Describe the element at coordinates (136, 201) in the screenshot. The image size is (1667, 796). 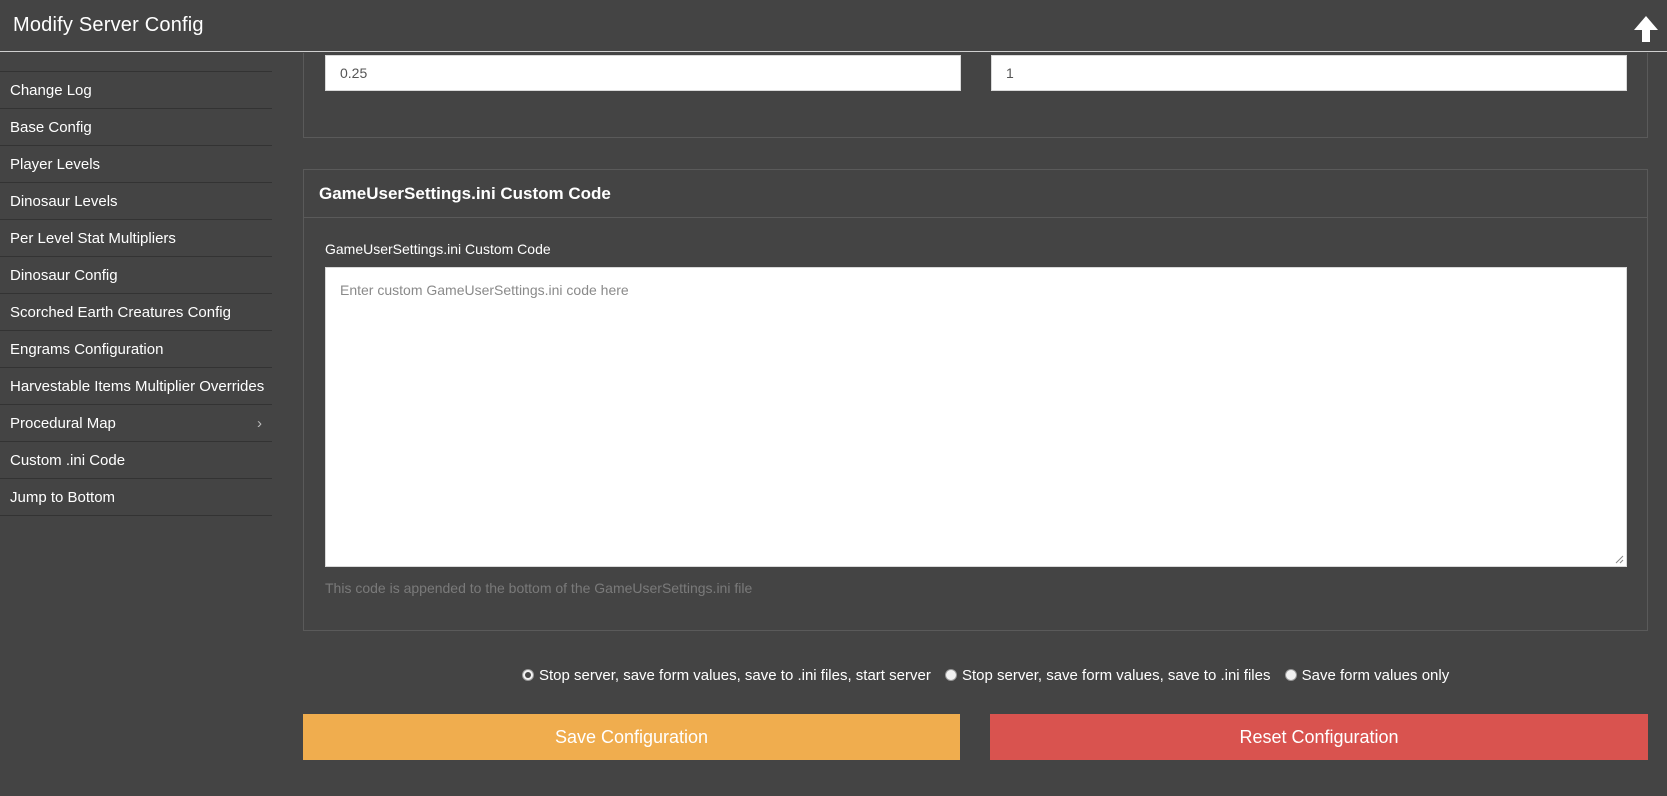
I see `sidebar-item-dinosaur-levels: Dinosaur Levels` at that location.